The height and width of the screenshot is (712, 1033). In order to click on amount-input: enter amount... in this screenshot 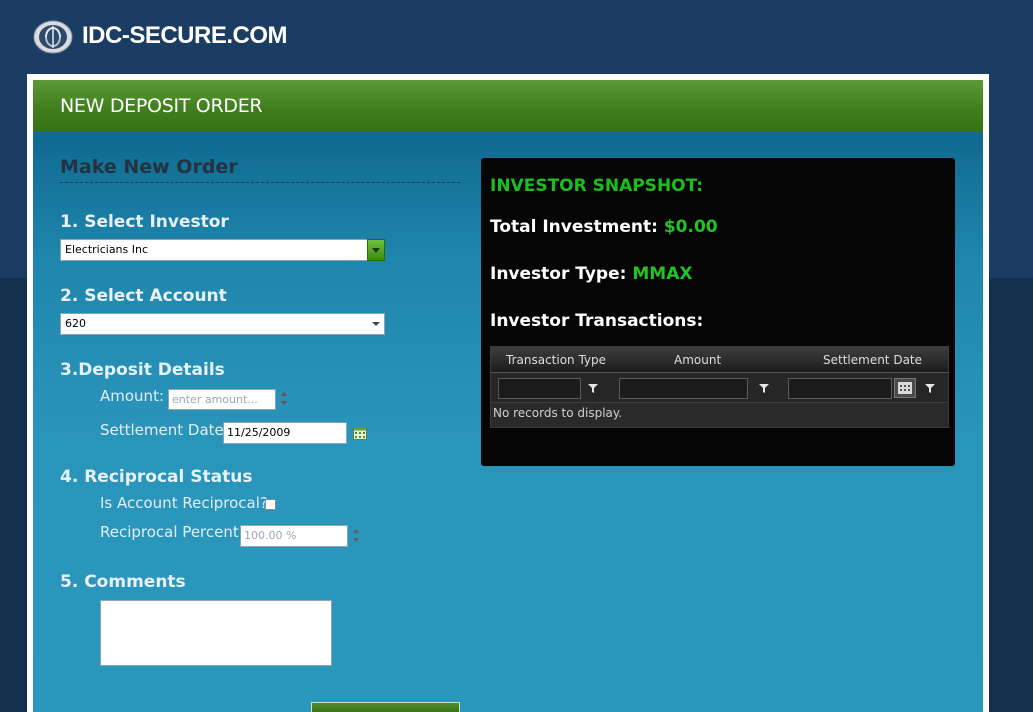, I will do `click(222, 399)`.